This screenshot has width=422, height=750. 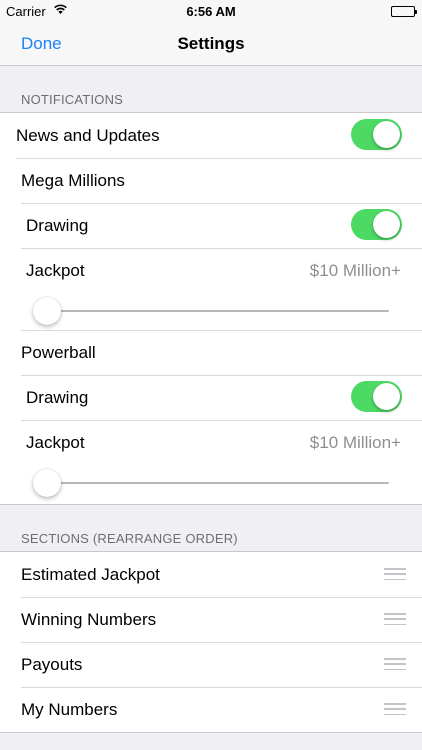 I want to click on notifications-section-header: NOTIFICATIONS, so click(x=72, y=99).